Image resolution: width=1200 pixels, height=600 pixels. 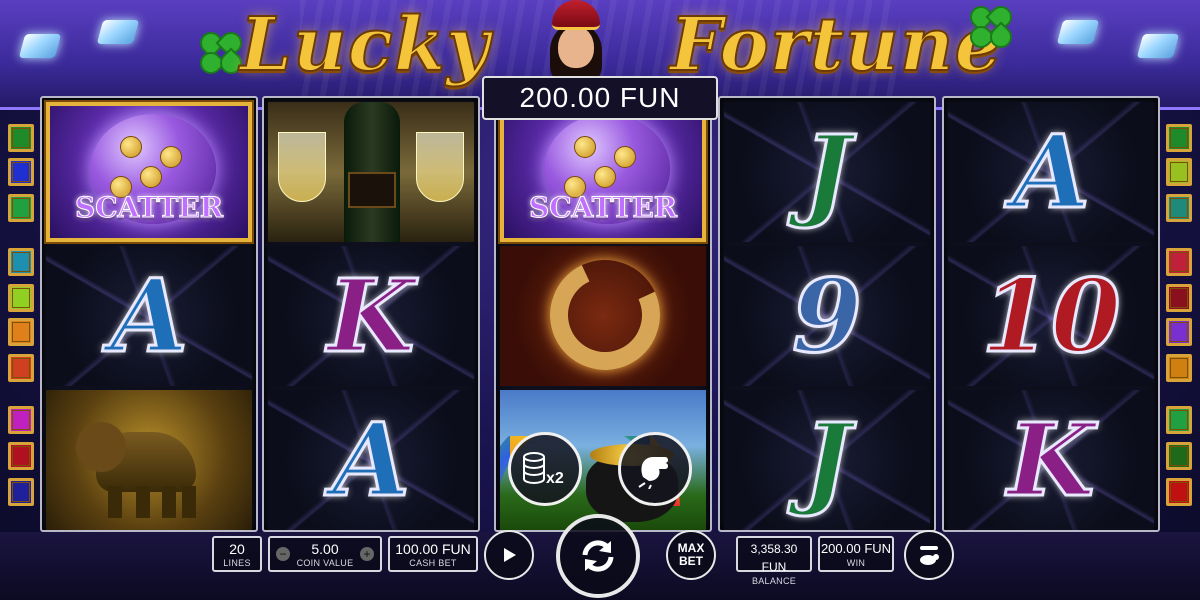 I want to click on reel-1: SCATTER A, so click(x=149, y=314).